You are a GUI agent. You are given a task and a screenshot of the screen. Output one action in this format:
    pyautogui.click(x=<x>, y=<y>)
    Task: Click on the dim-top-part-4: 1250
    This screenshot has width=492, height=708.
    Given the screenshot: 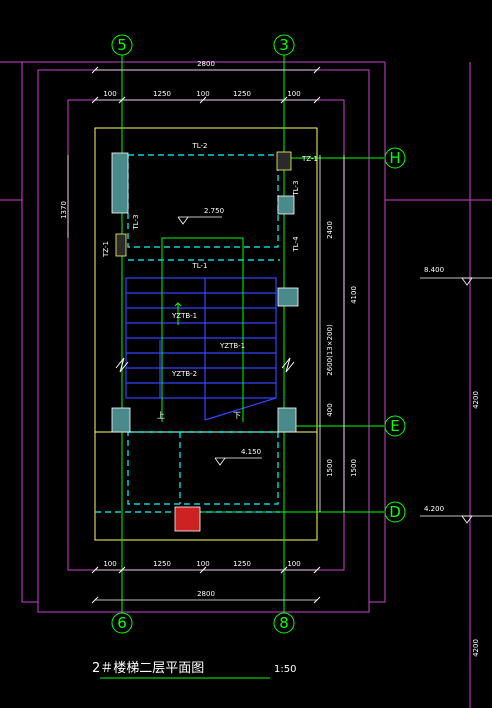 What is the action you would take?
    pyautogui.click(x=242, y=94)
    